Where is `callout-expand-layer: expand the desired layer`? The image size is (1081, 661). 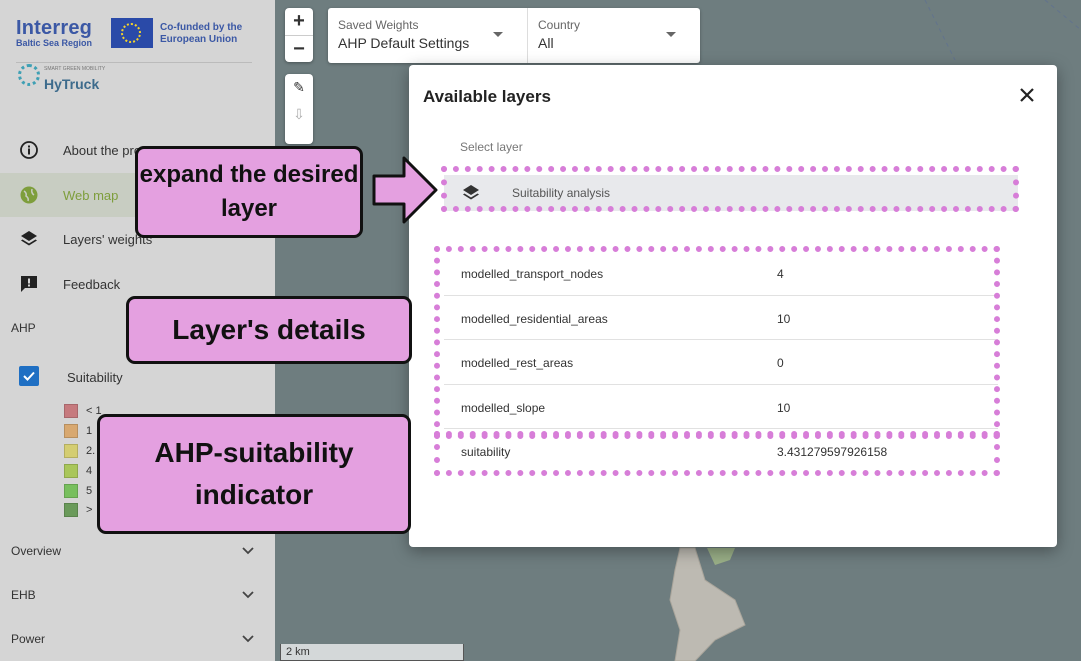 callout-expand-layer: expand the desired layer is located at coordinates (249, 192).